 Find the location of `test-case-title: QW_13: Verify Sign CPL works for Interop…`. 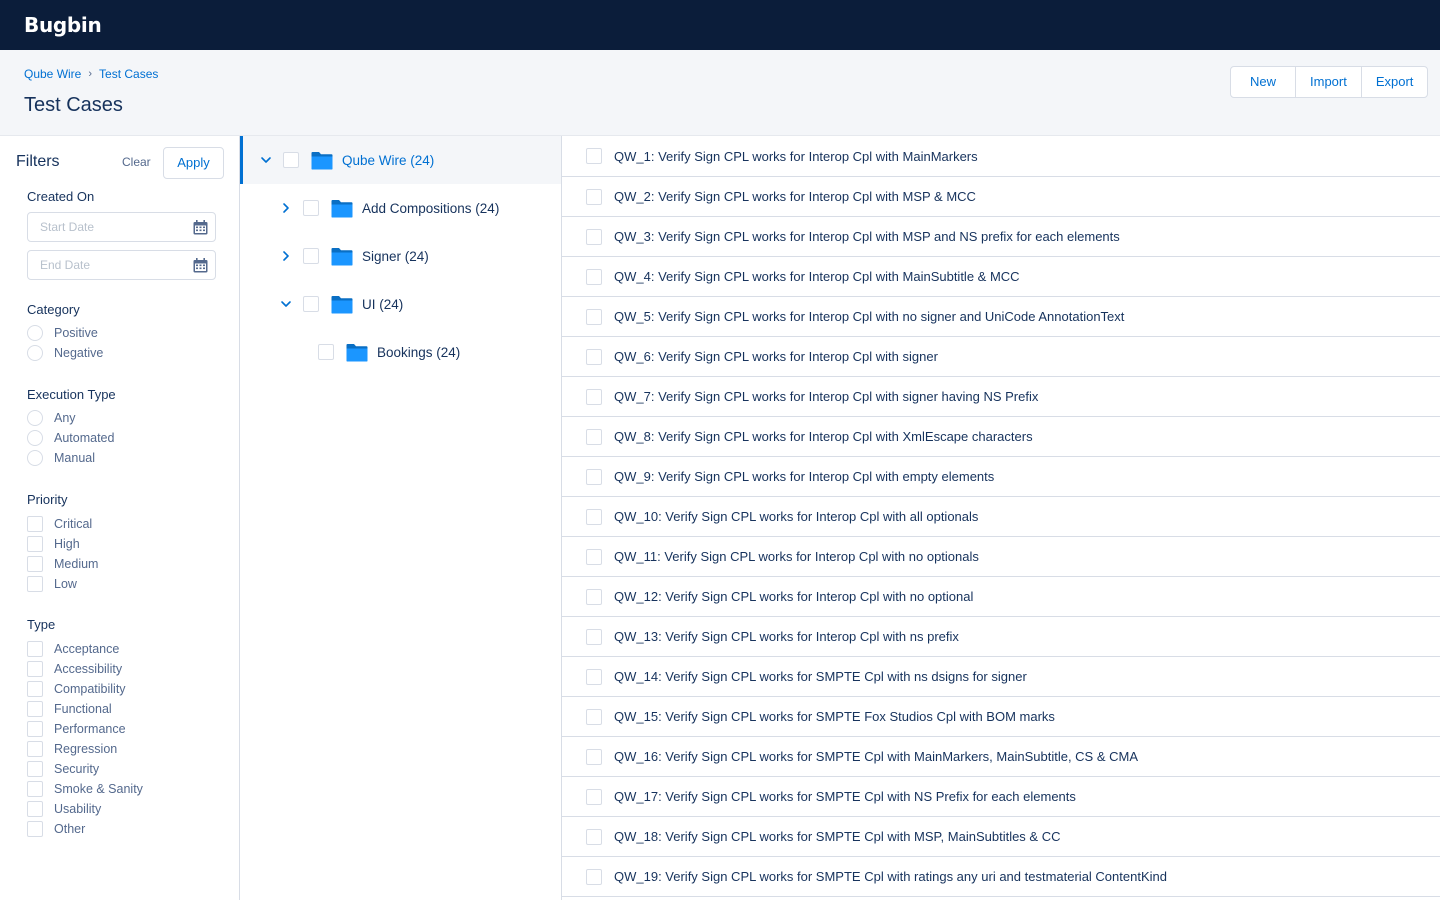

test-case-title: QW_13: Verify Sign CPL works for Interop… is located at coordinates (786, 636).